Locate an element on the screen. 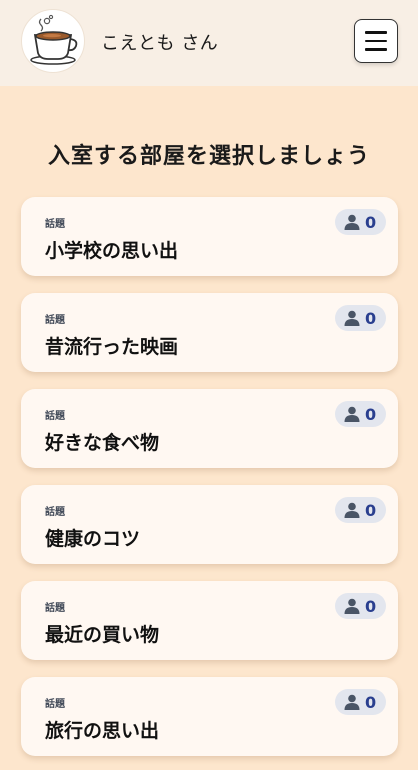 The height and width of the screenshot is (770, 418). room-name: 最近の買い物 is located at coordinates (102, 635).